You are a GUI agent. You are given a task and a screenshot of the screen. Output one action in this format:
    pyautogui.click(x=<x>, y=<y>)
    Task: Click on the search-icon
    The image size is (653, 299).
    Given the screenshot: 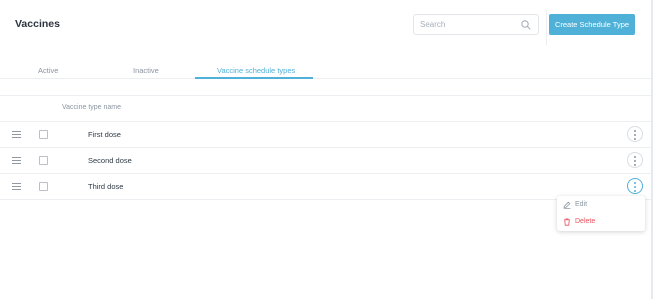 What is the action you would take?
    pyautogui.click(x=526, y=25)
    